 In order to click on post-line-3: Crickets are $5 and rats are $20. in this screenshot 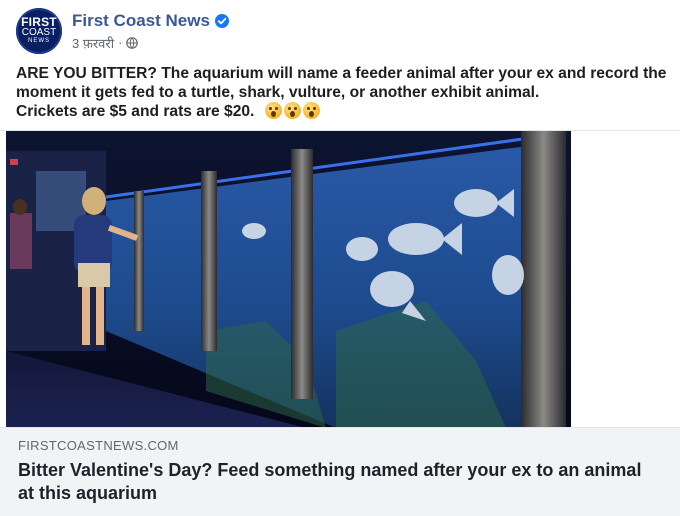, I will do `click(135, 111)`.